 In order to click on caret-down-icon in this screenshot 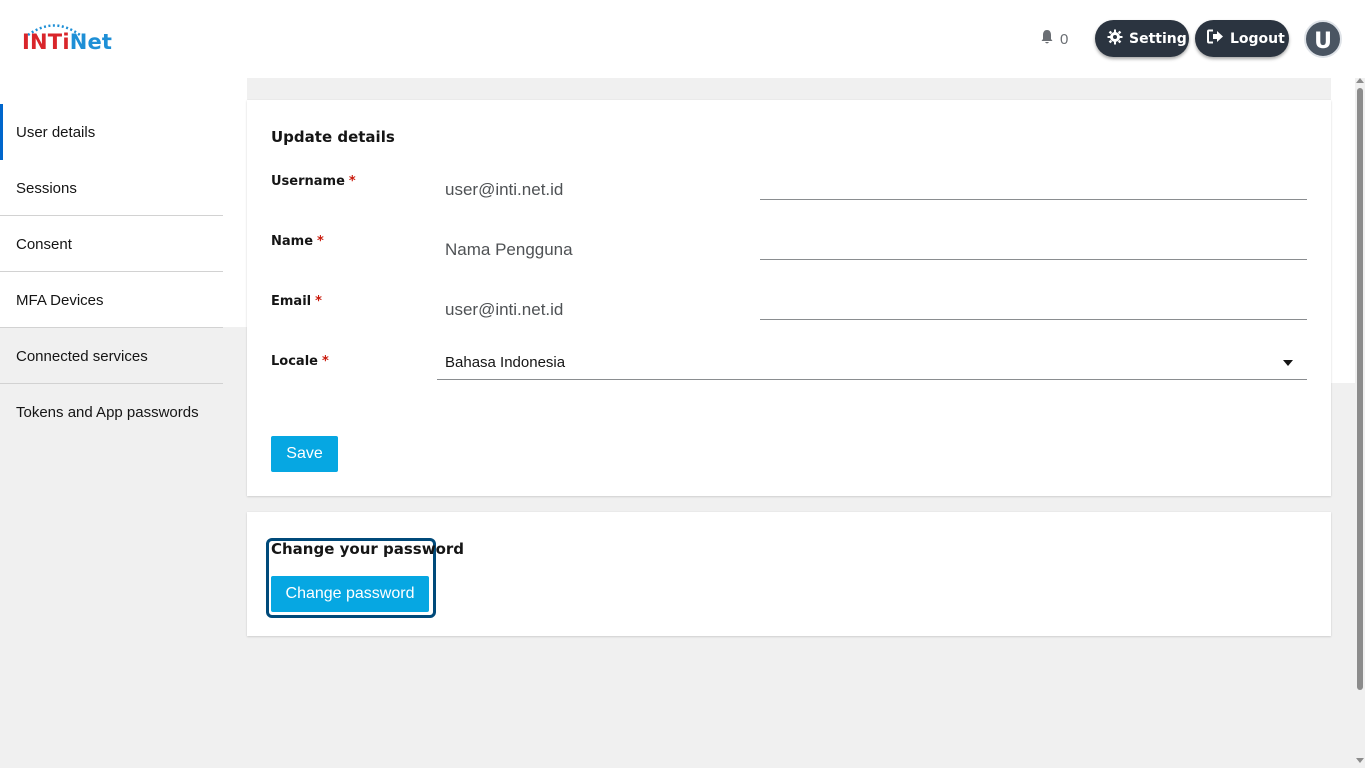, I will do `click(1288, 363)`.